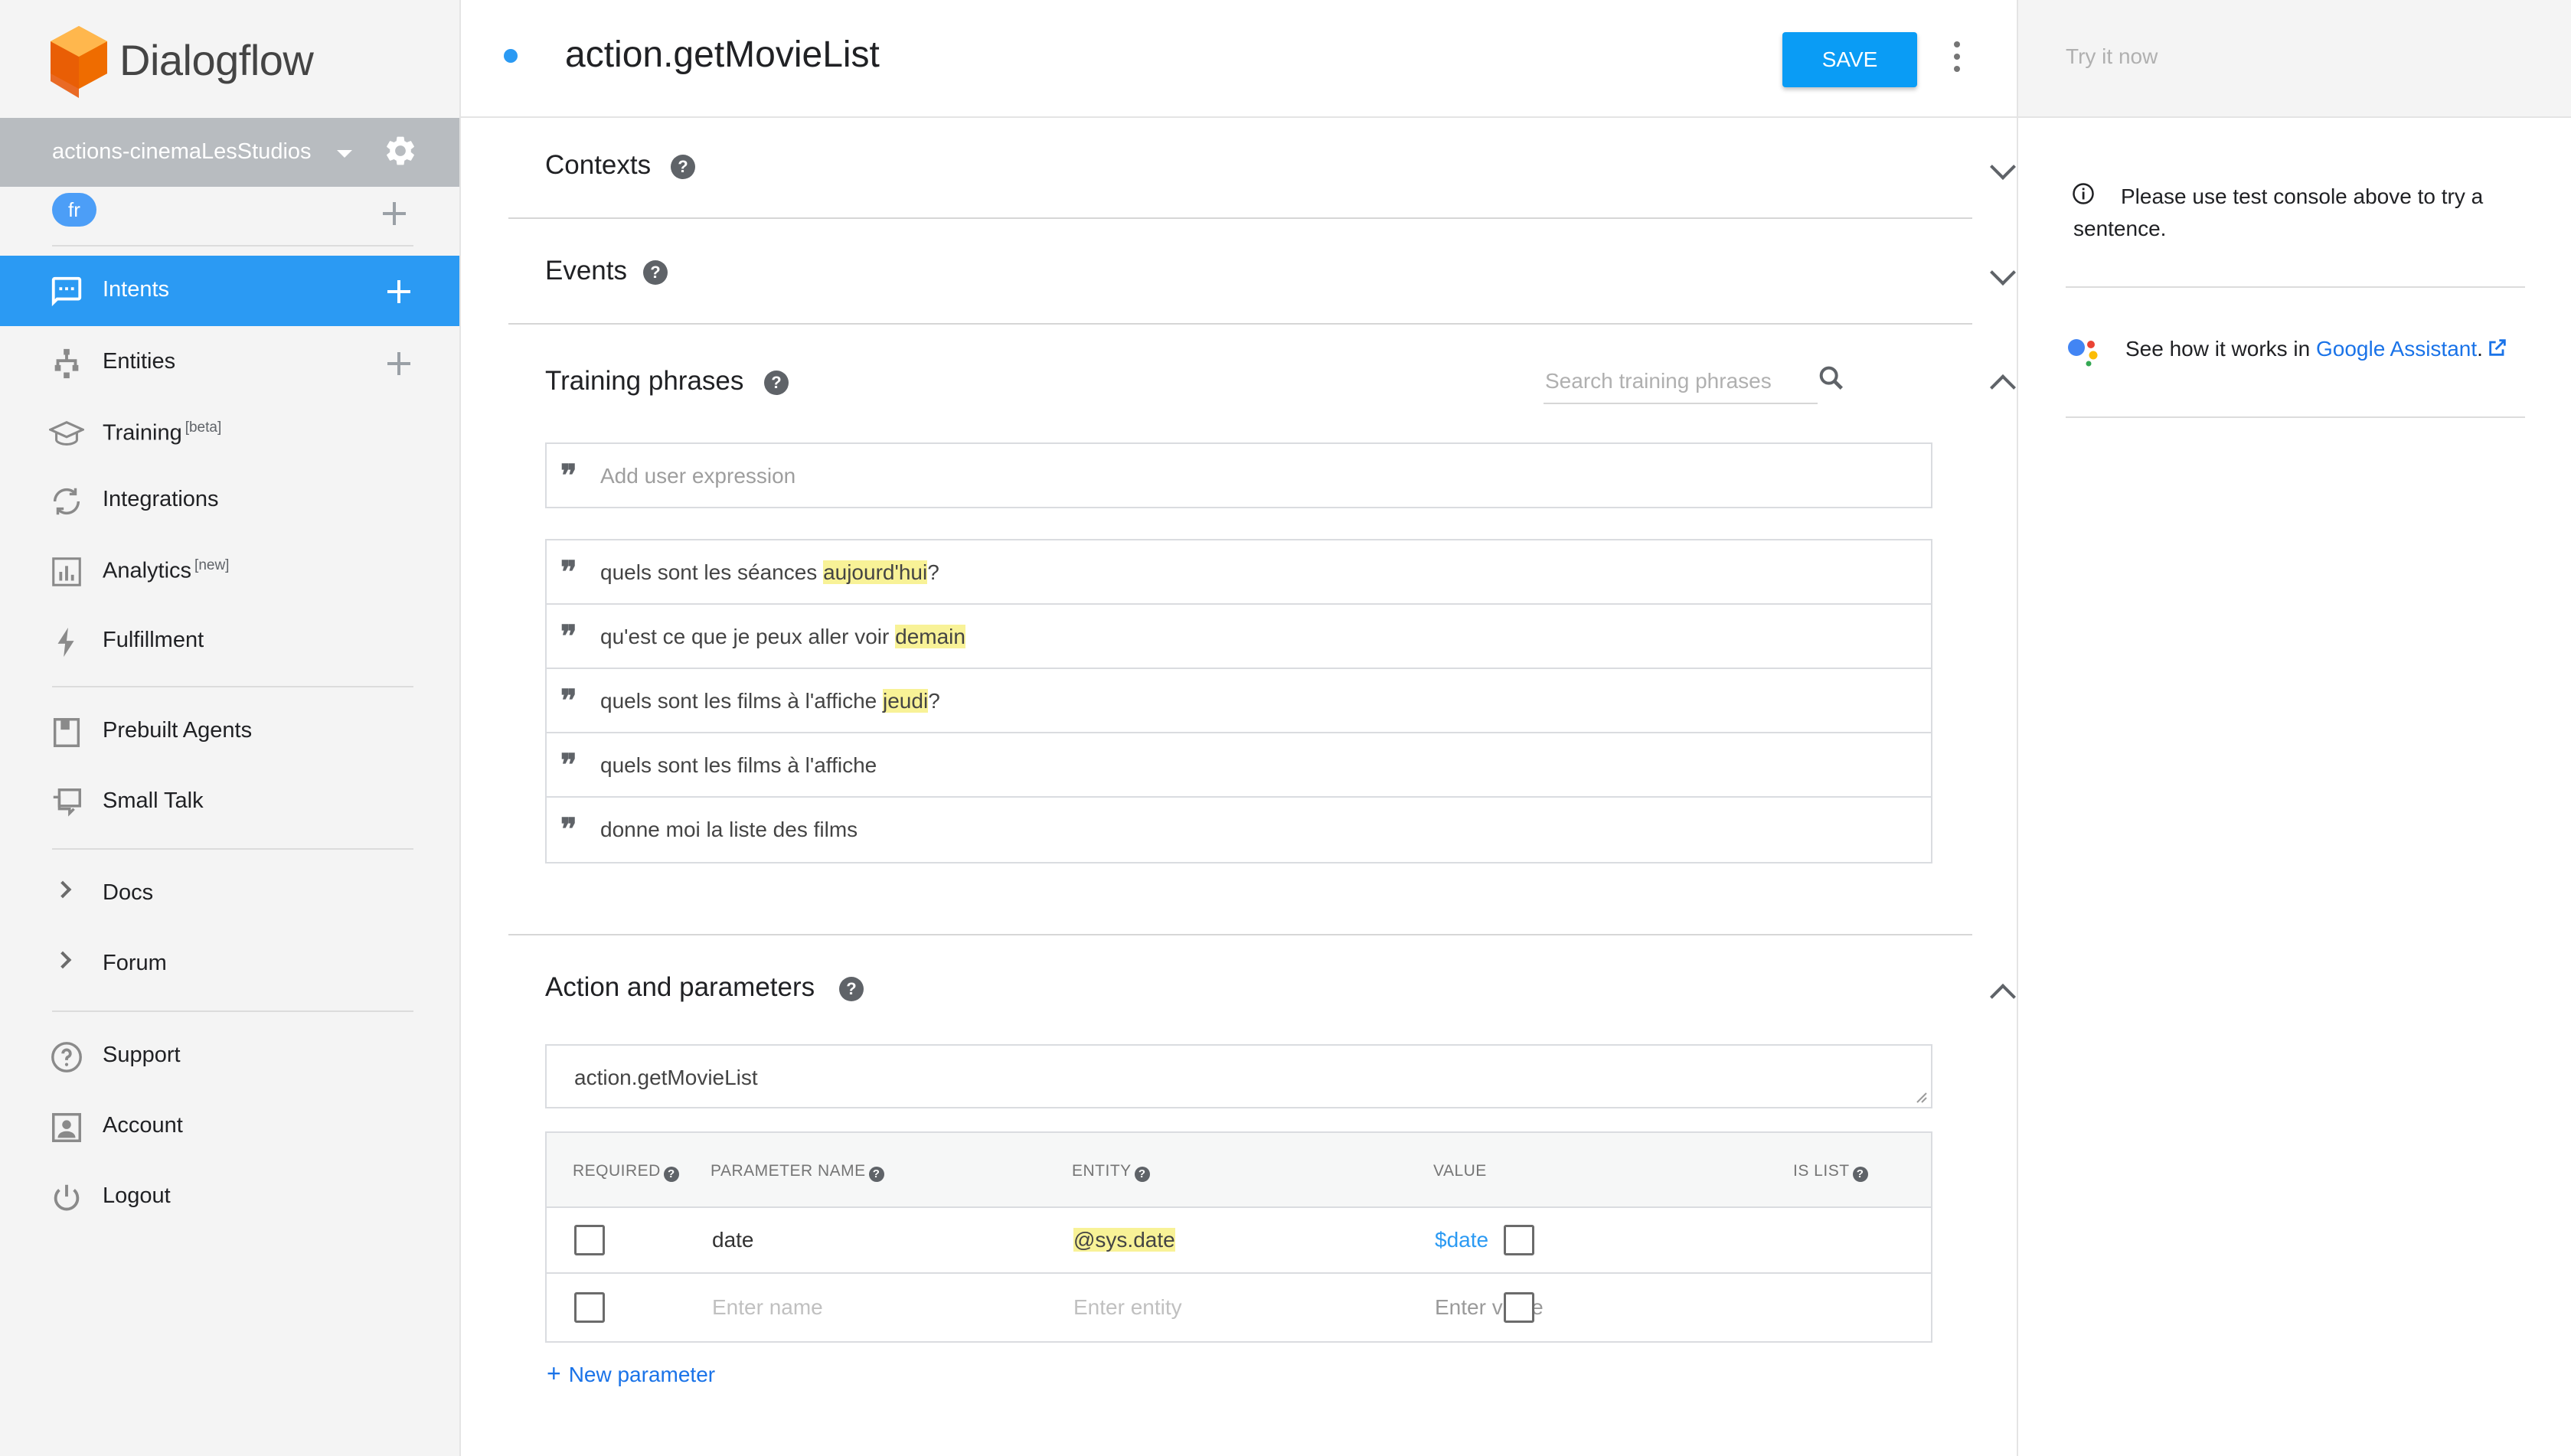  What do you see at coordinates (1239, 830) in the screenshot?
I see `training-phrase-row: ❞ donne moi la liste des films` at bounding box center [1239, 830].